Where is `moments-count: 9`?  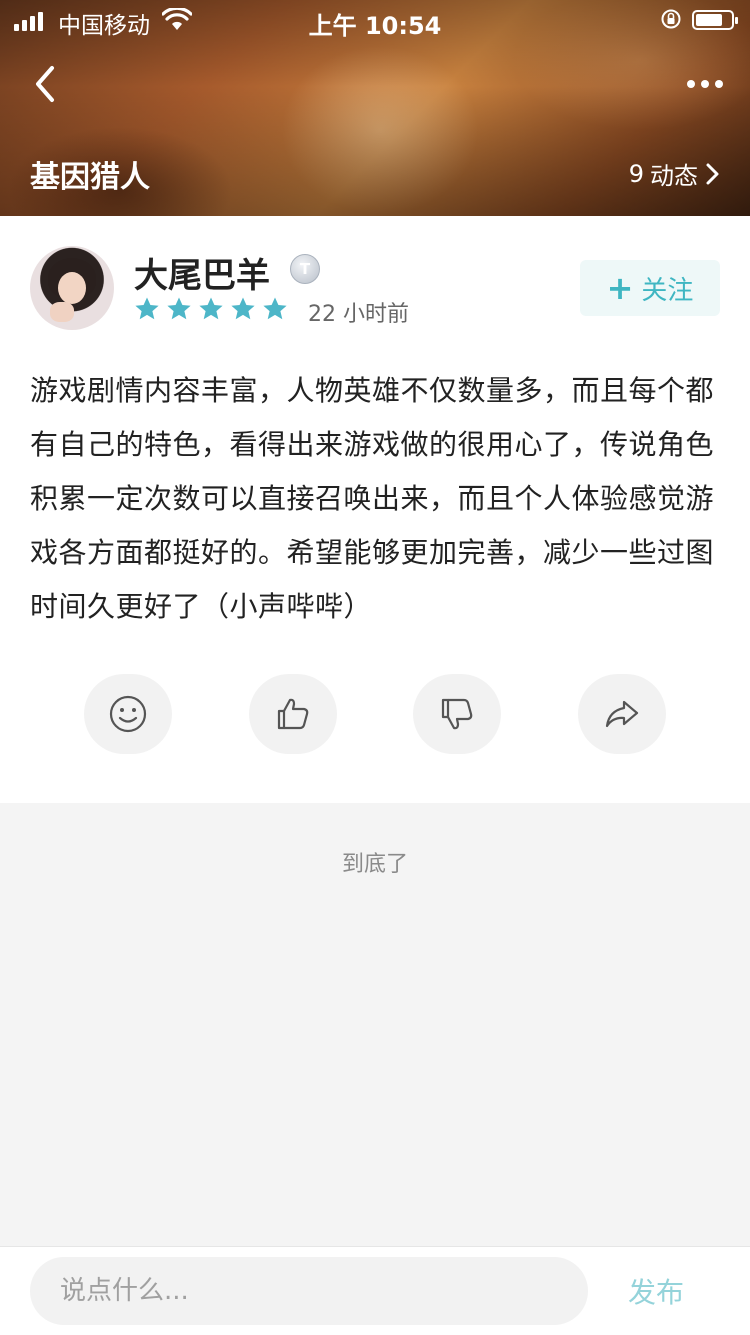 moments-count: 9 is located at coordinates (636, 173).